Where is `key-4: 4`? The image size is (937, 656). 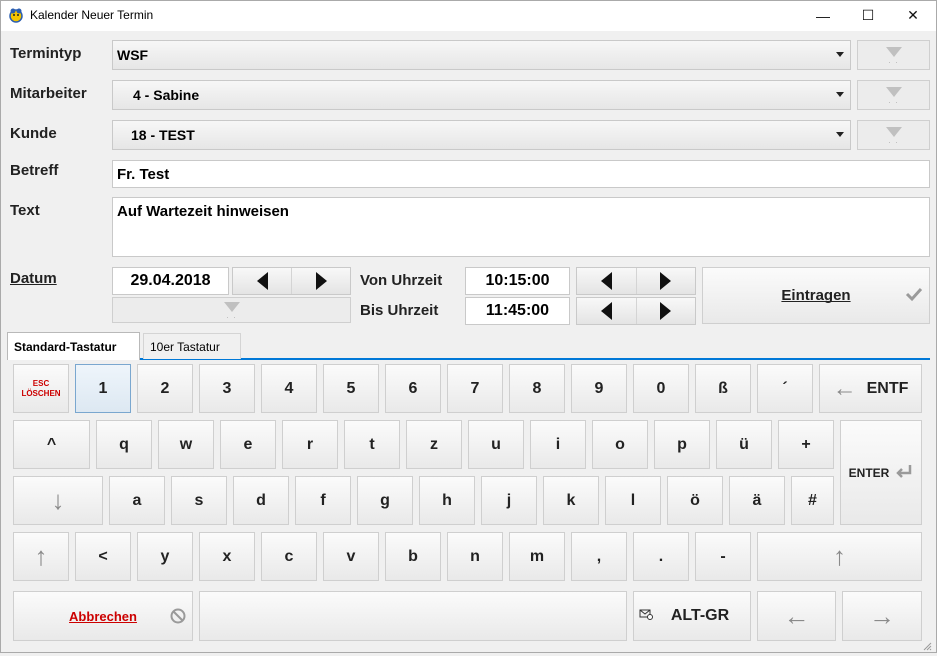 key-4: 4 is located at coordinates (289, 388).